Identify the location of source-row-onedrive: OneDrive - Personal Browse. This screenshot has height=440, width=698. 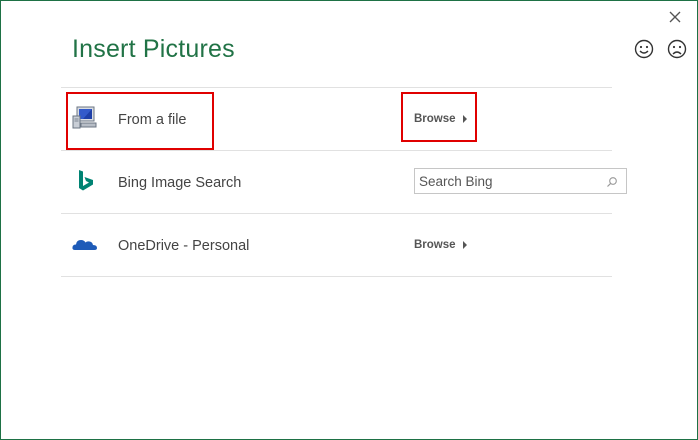
(336, 245).